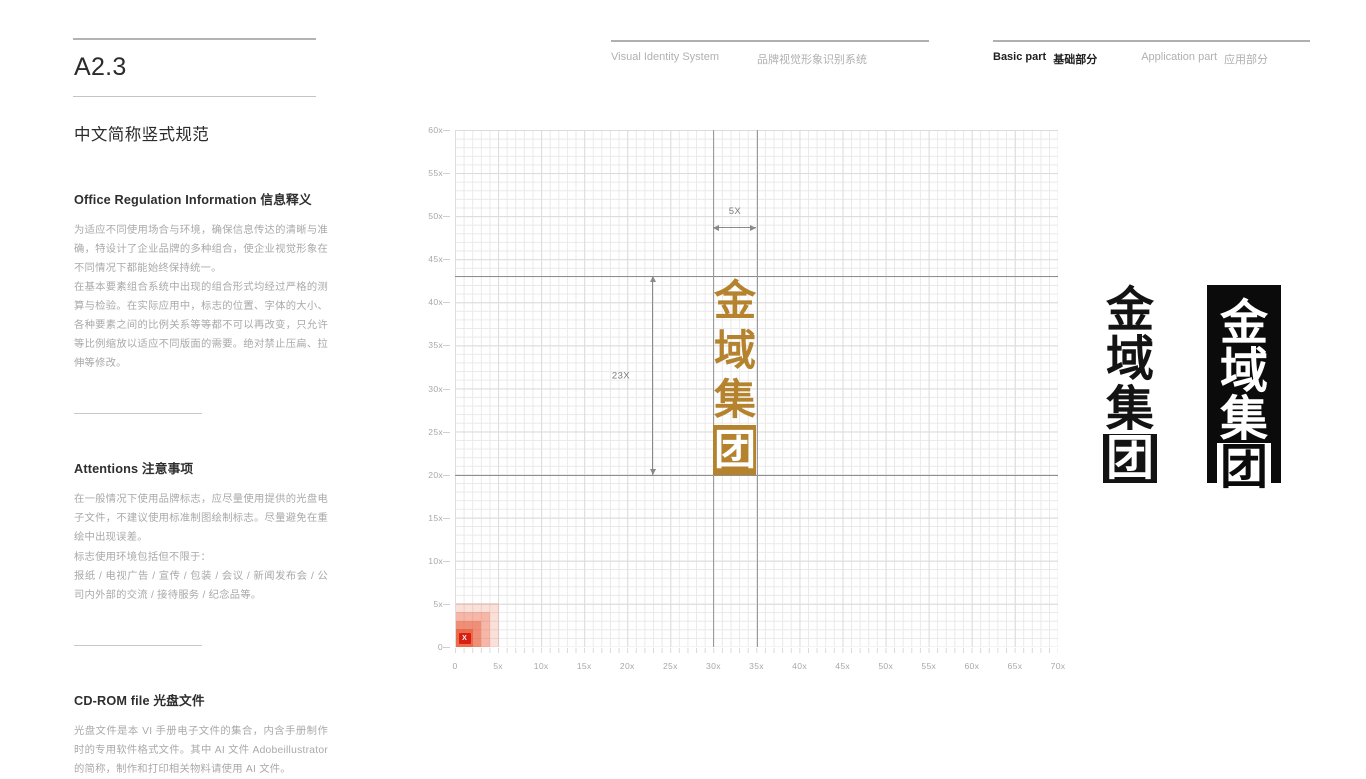 The width and height of the screenshot is (1366, 779). What do you see at coordinates (439, 517) in the screenshot?
I see `y-axis-tick-label: 15x` at bounding box center [439, 517].